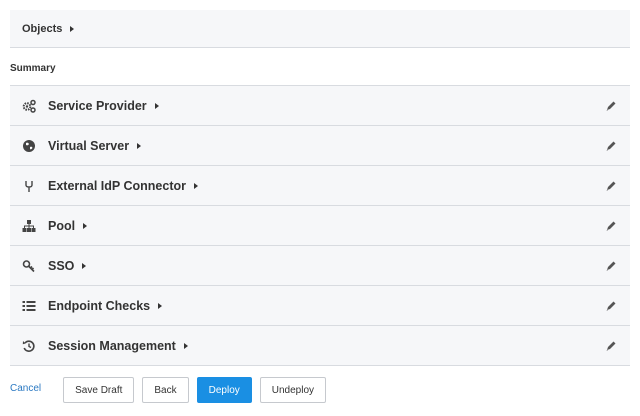 Image resolution: width=640 pixels, height=416 pixels. I want to click on summary-row-endpoint-checks: Endpoint Checks, so click(320, 306).